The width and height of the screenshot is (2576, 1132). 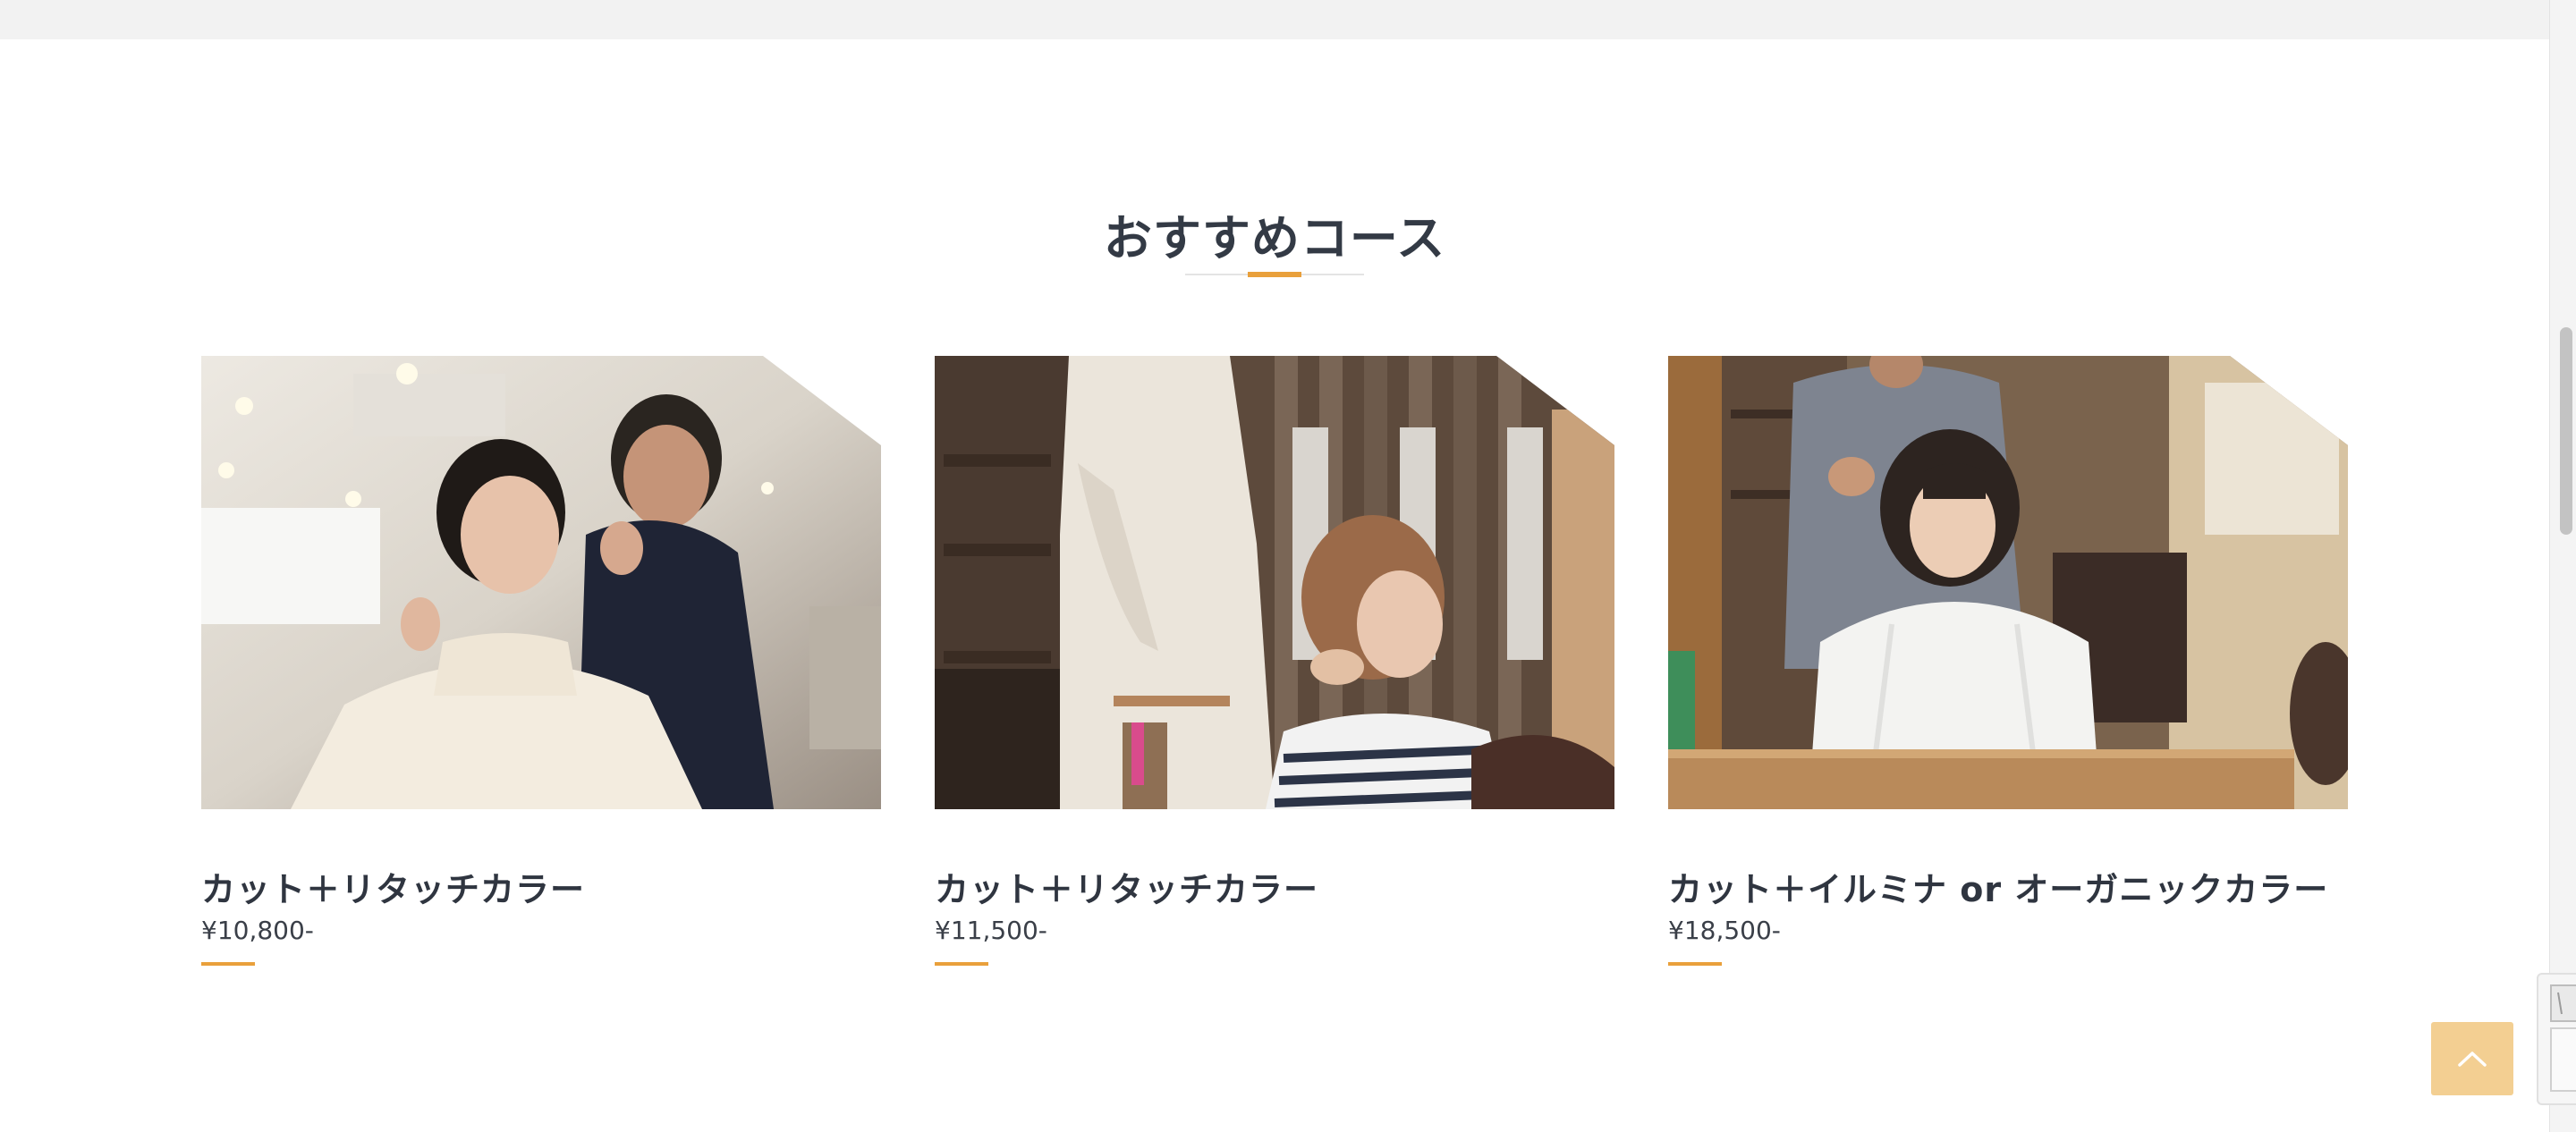 I want to click on course-title: カット＋イルミナ or オーガニックカラー, so click(x=1998, y=886).